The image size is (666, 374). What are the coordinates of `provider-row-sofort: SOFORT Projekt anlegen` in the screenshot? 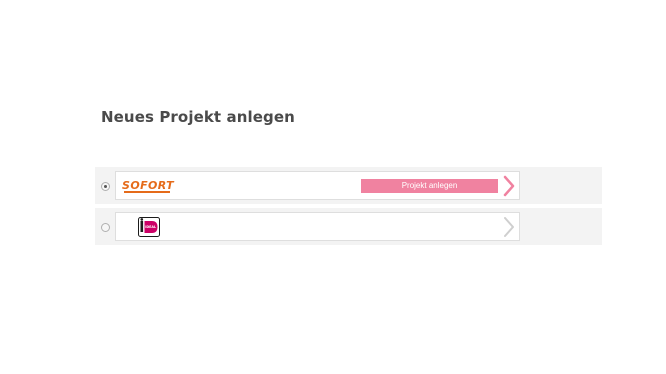 It's located at (348, 185).